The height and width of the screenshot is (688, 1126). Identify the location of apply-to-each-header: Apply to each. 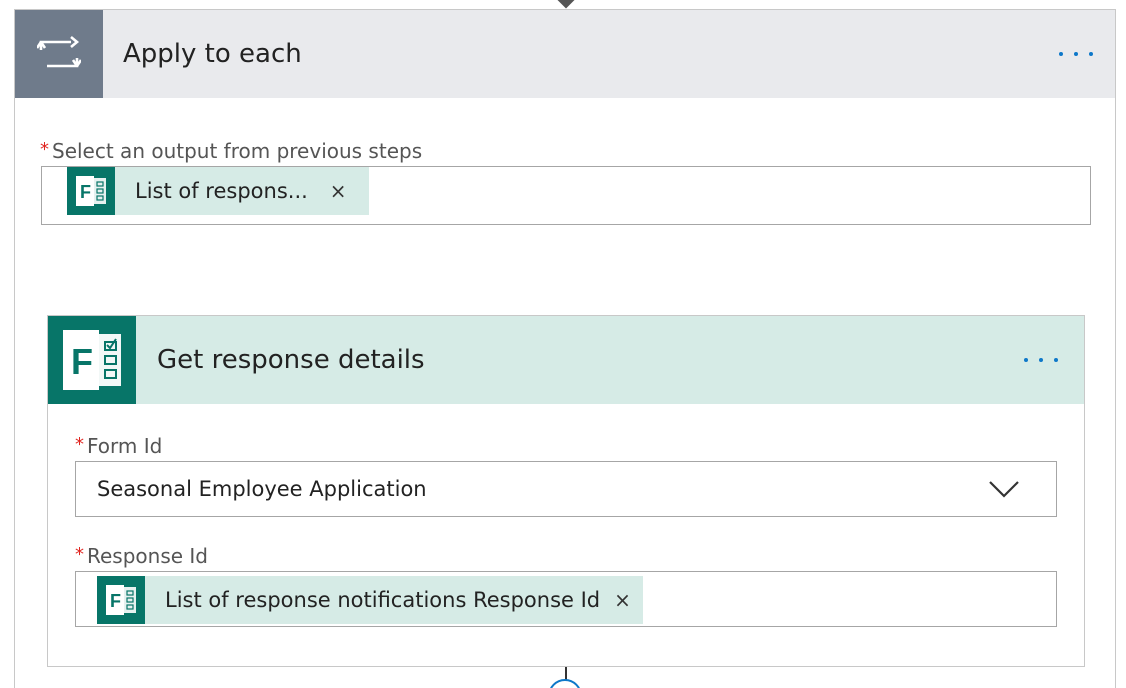
(565, 54).